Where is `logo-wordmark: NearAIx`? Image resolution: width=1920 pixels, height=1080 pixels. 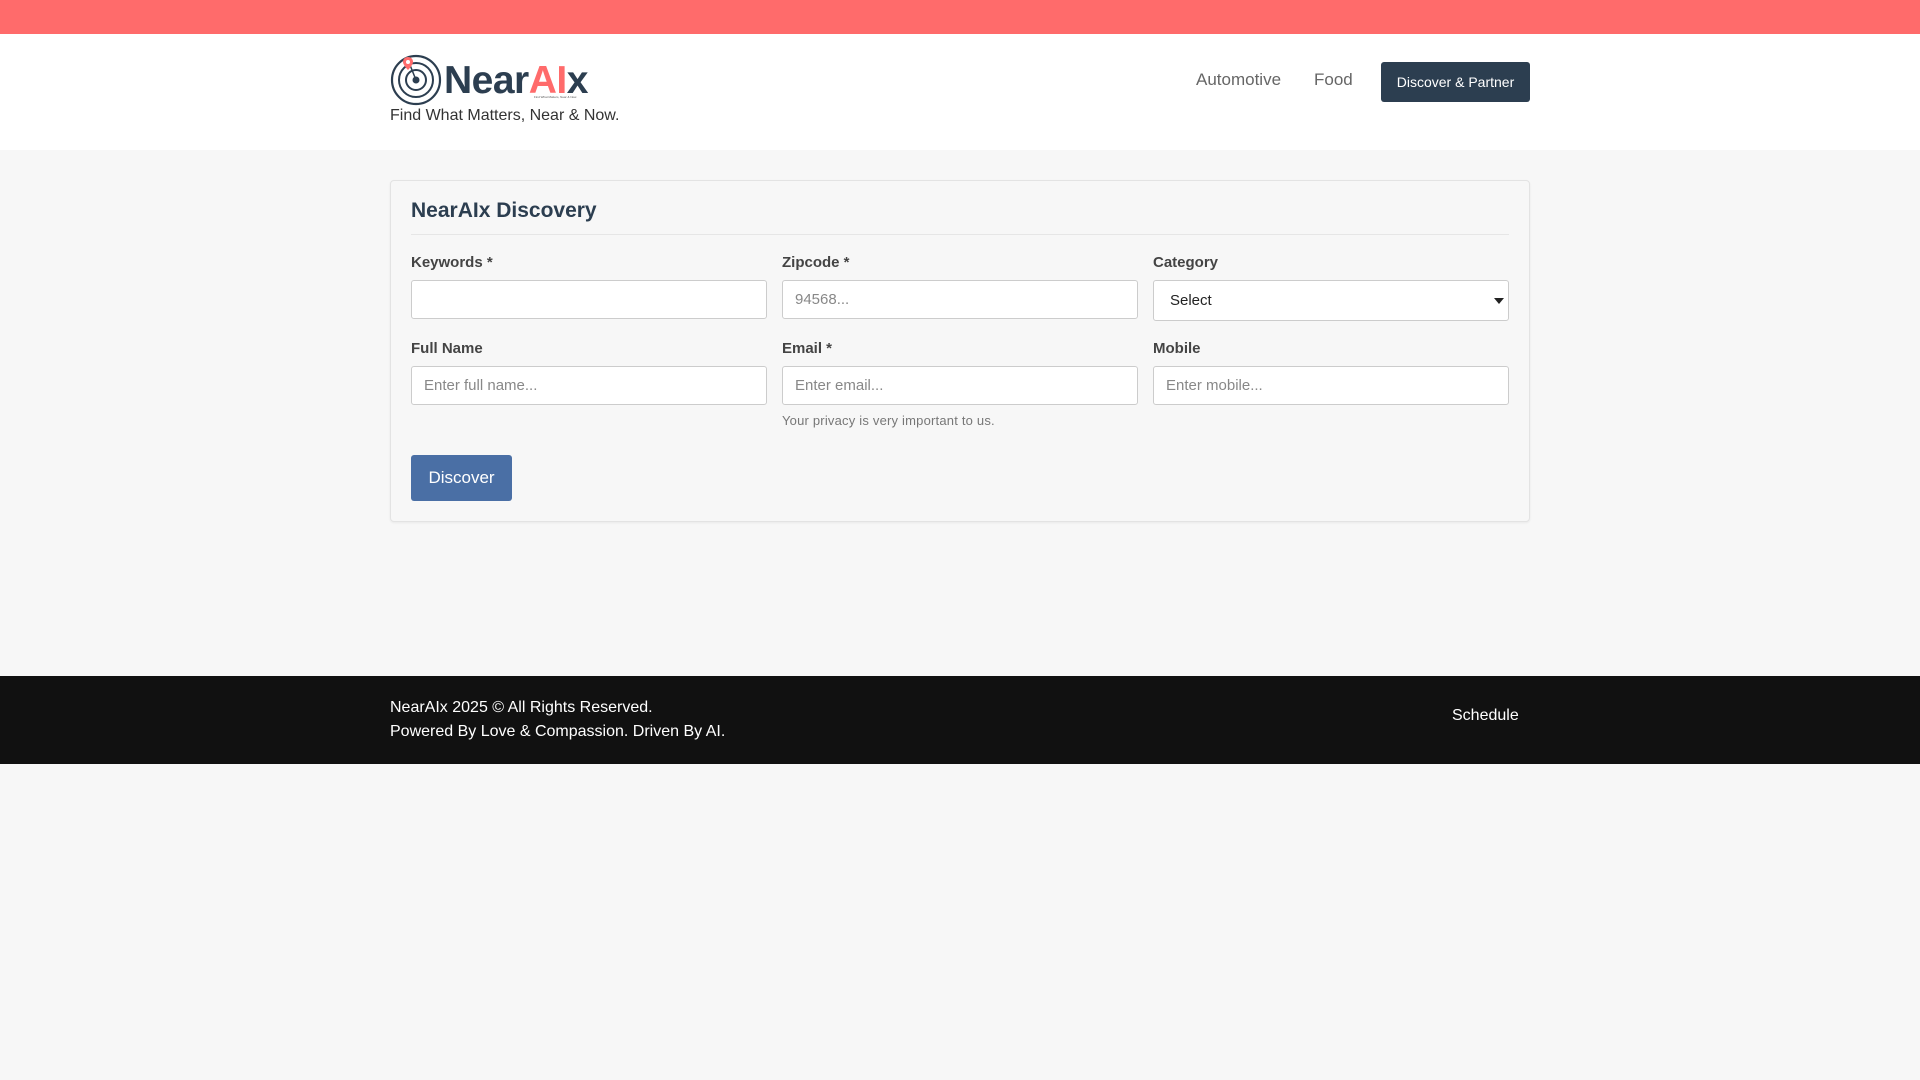
logo-wordmark: NearAIx is located at coordinates (516, 80).